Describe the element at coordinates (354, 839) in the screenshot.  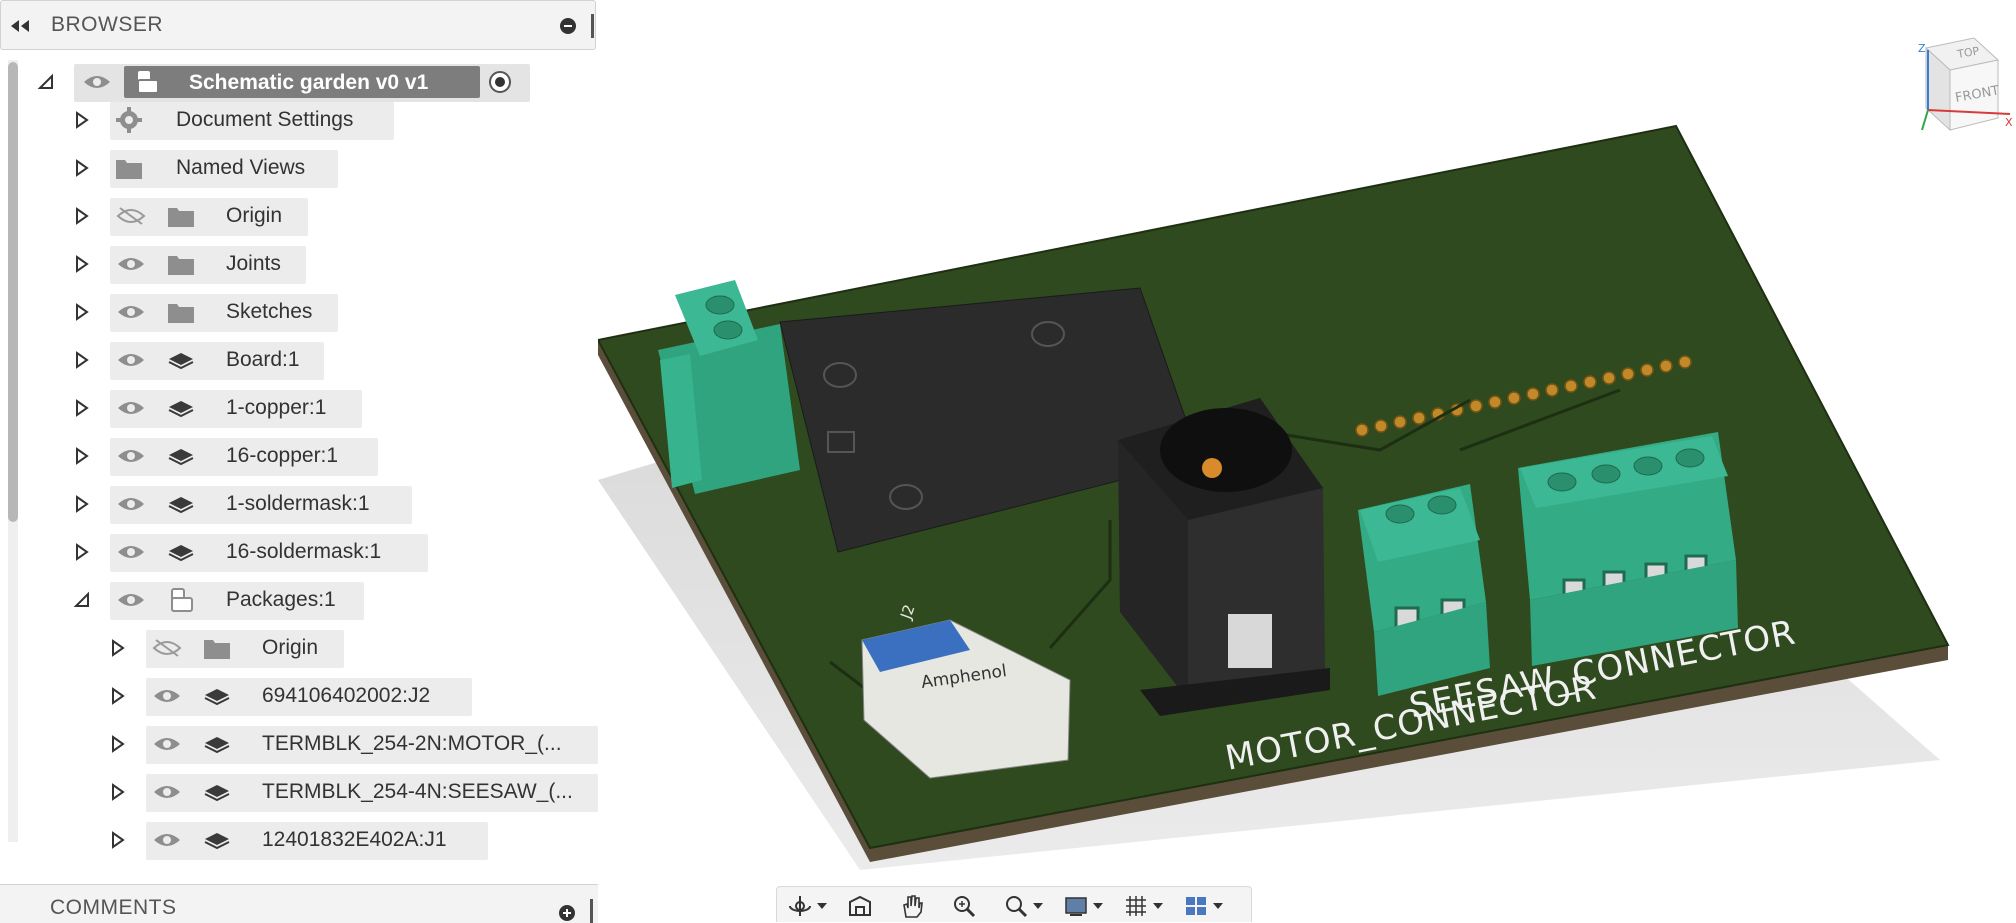
I see `tree-item-label: 12401832E402A:J1` at that location.